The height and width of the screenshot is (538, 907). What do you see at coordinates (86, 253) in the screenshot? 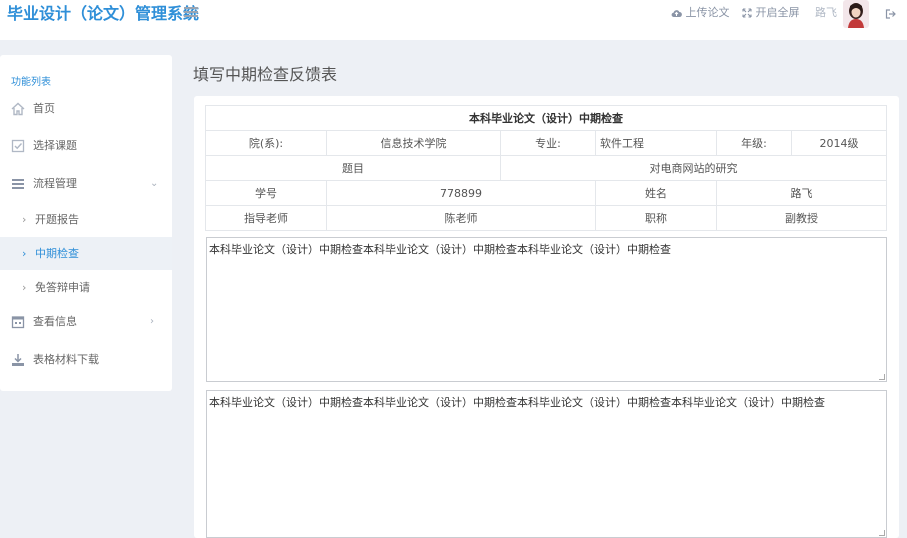
I see `sidebar-item-midterm-check: › 中期检查` at bounding box center [86, 253].